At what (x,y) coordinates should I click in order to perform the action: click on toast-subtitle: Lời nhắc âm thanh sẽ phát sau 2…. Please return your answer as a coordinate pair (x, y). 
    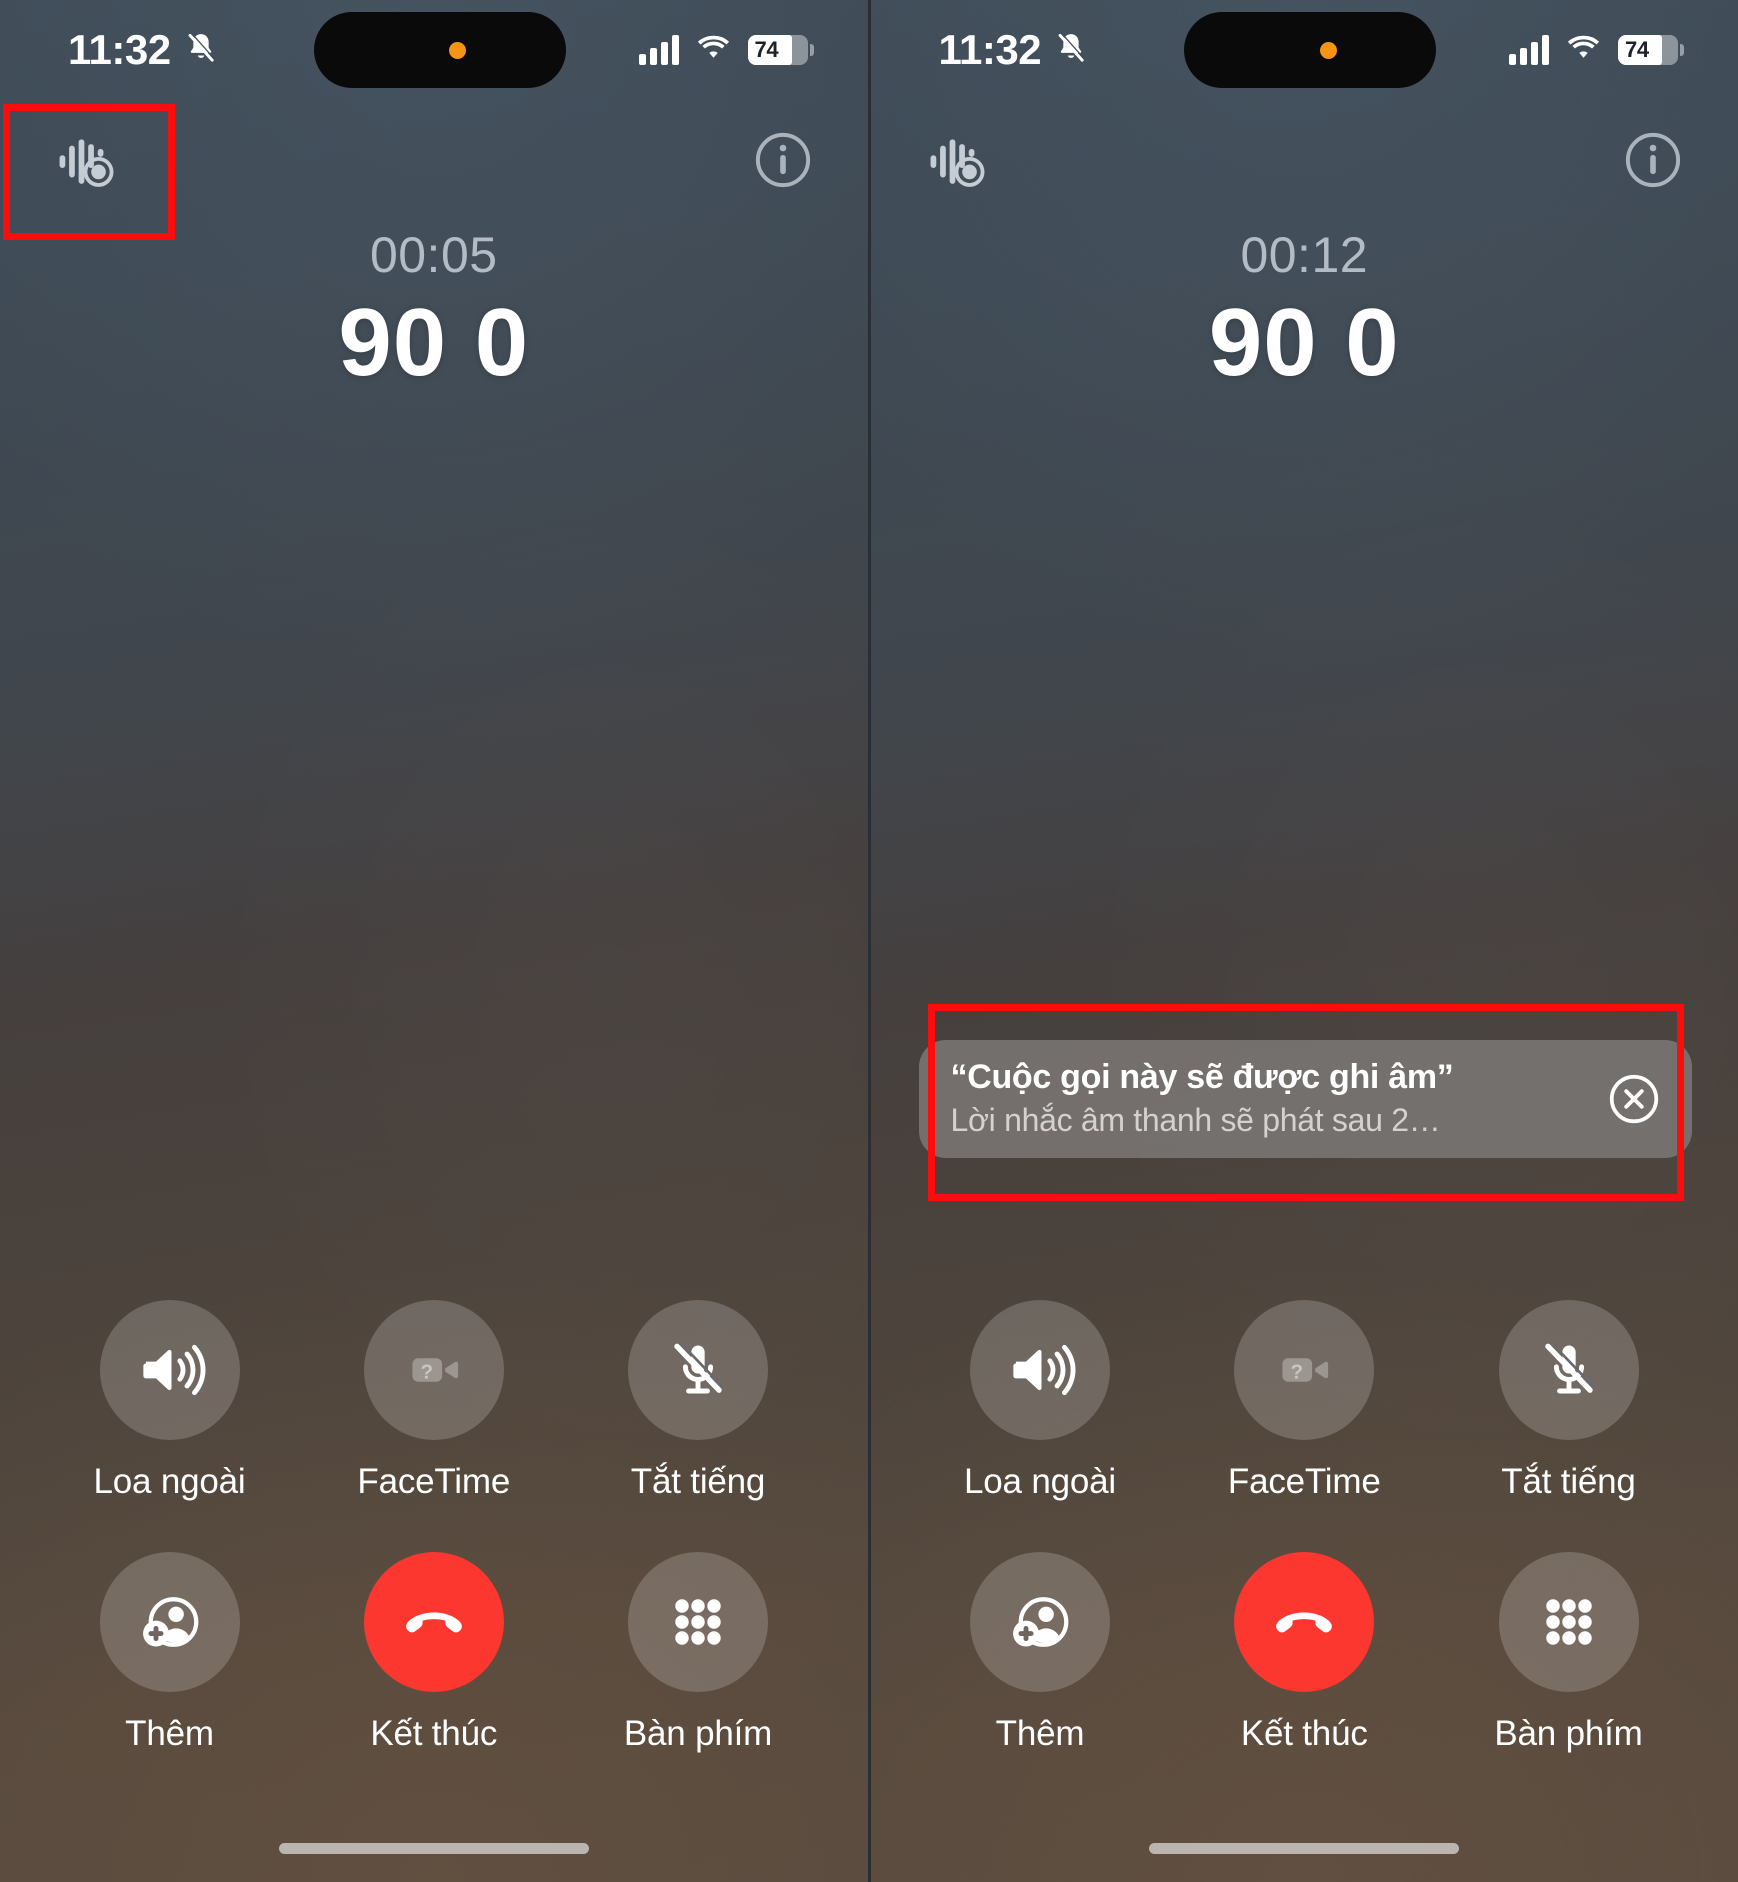
    Looking at the image, I should click on (1195, 1119).